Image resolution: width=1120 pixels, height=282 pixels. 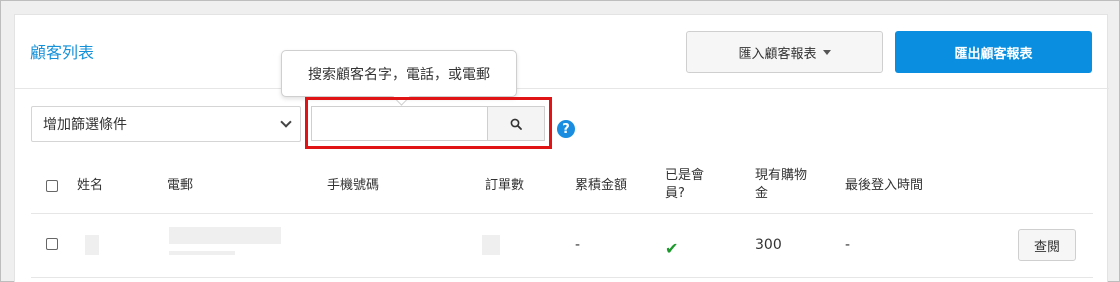 I want to click on credit-value: 300, so click(x=768, y=245).